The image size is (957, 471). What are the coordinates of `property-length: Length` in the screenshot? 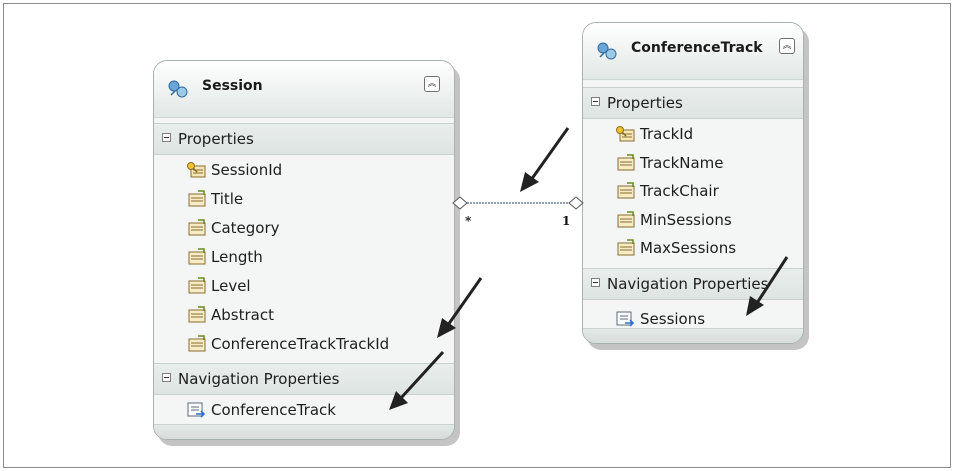 It's located at (224, 257).